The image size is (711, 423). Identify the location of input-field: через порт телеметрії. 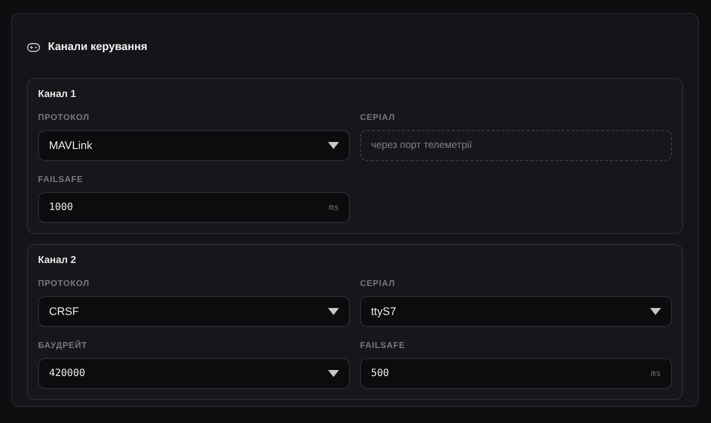
(516, 145).